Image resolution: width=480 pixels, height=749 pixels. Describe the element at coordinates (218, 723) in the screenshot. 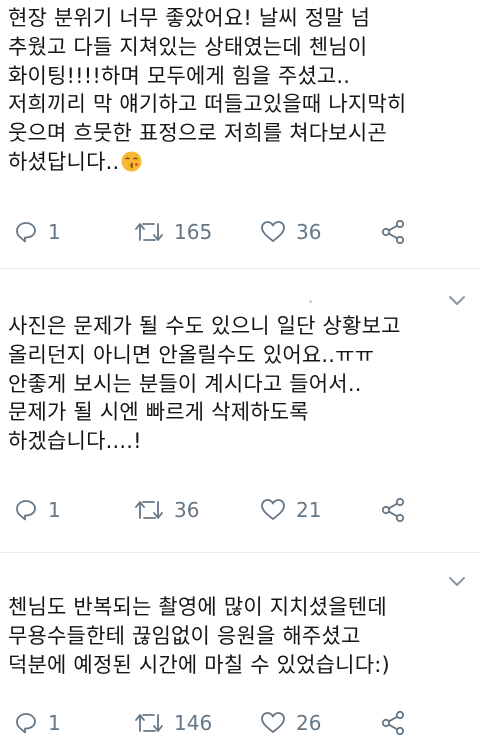

I see `tweet-actions: 1 146 26` at that location.